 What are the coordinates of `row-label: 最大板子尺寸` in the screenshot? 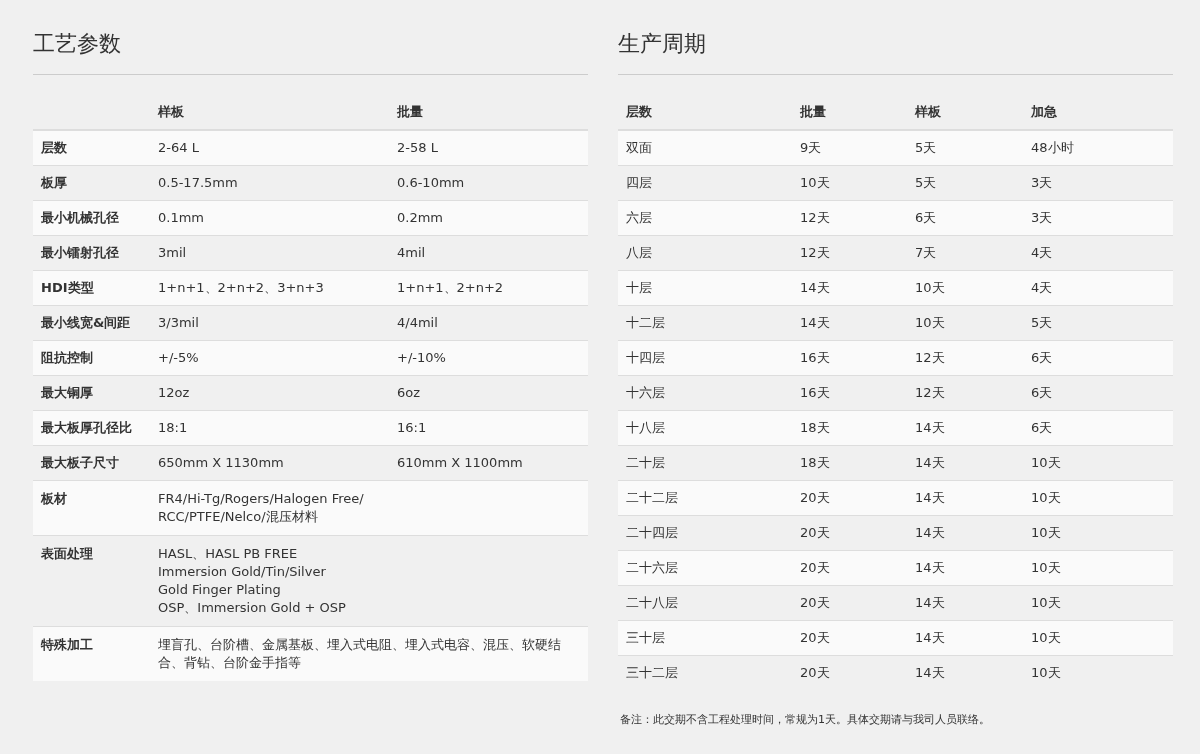 It's located at (80, 462).